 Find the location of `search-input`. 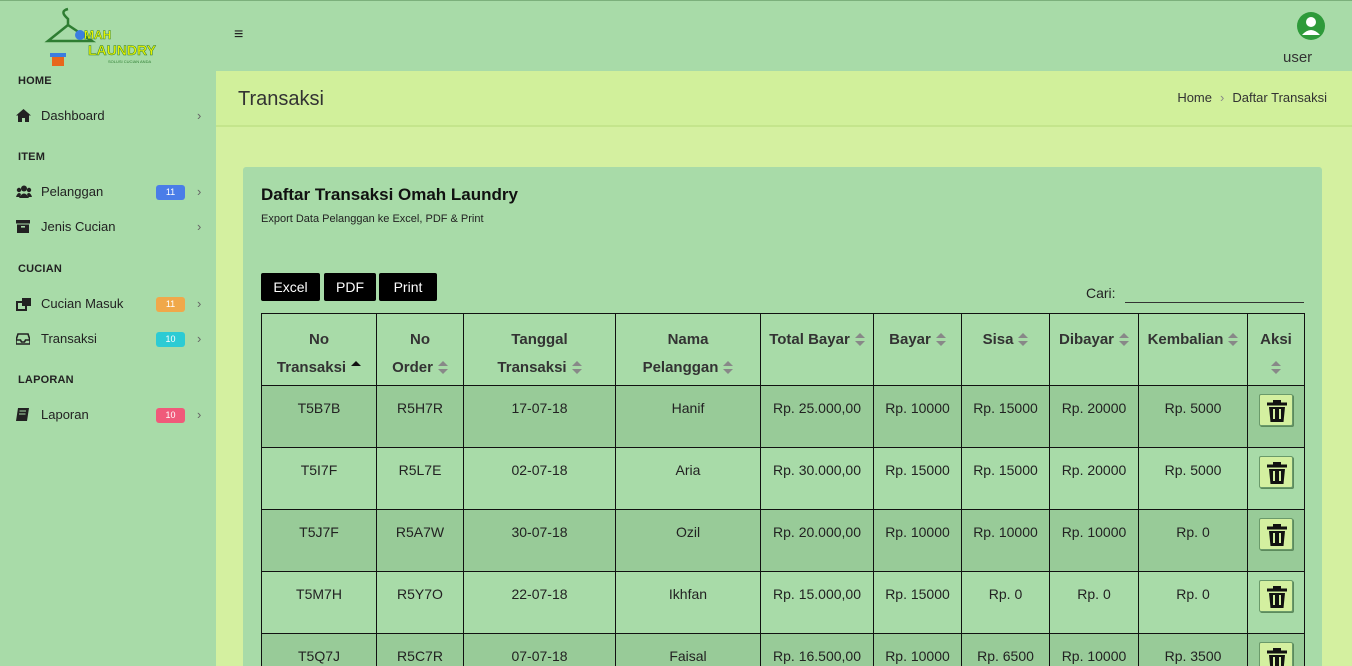

search-input is located at coordinates (1214, 293).